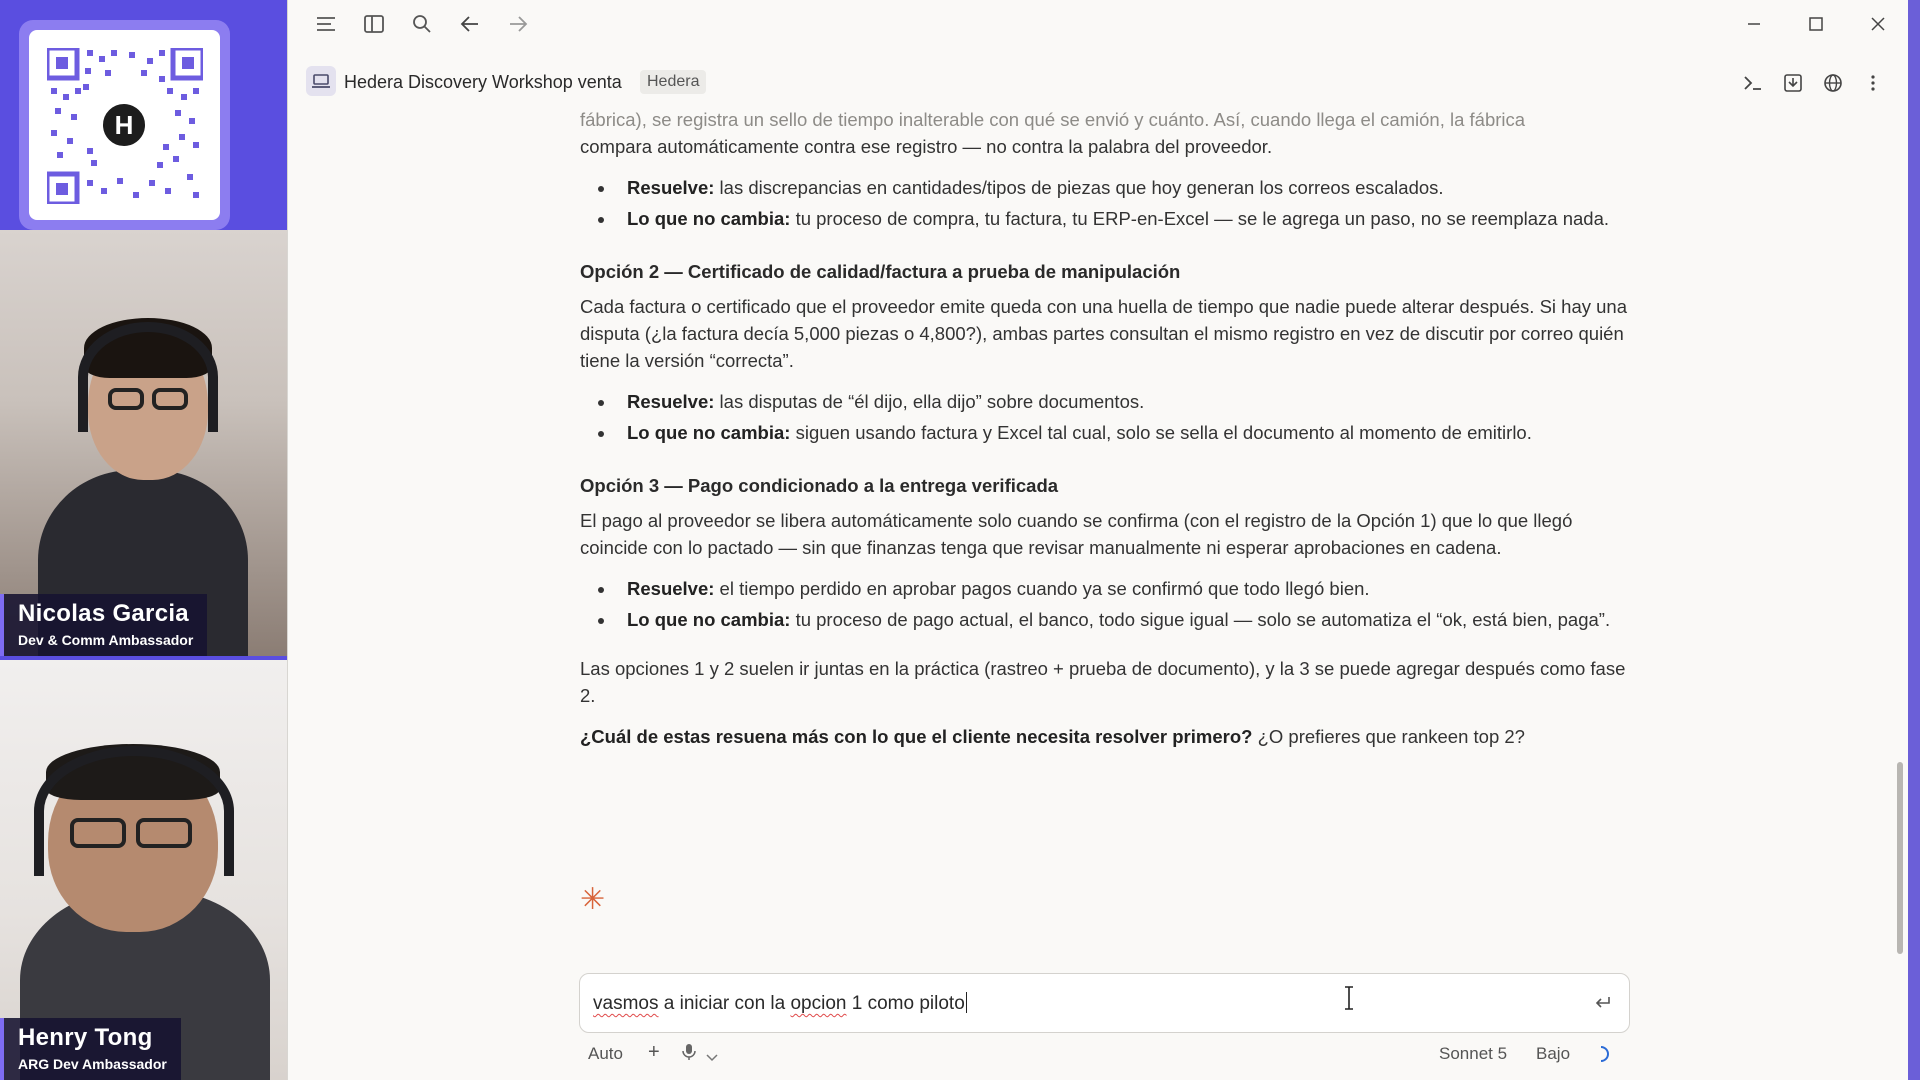 This screenshot has height=1080, width=1920. What do you see at coordinates (326, 24) in the screenshot?
I see `menu-icon` at bounding box center [326, 24].